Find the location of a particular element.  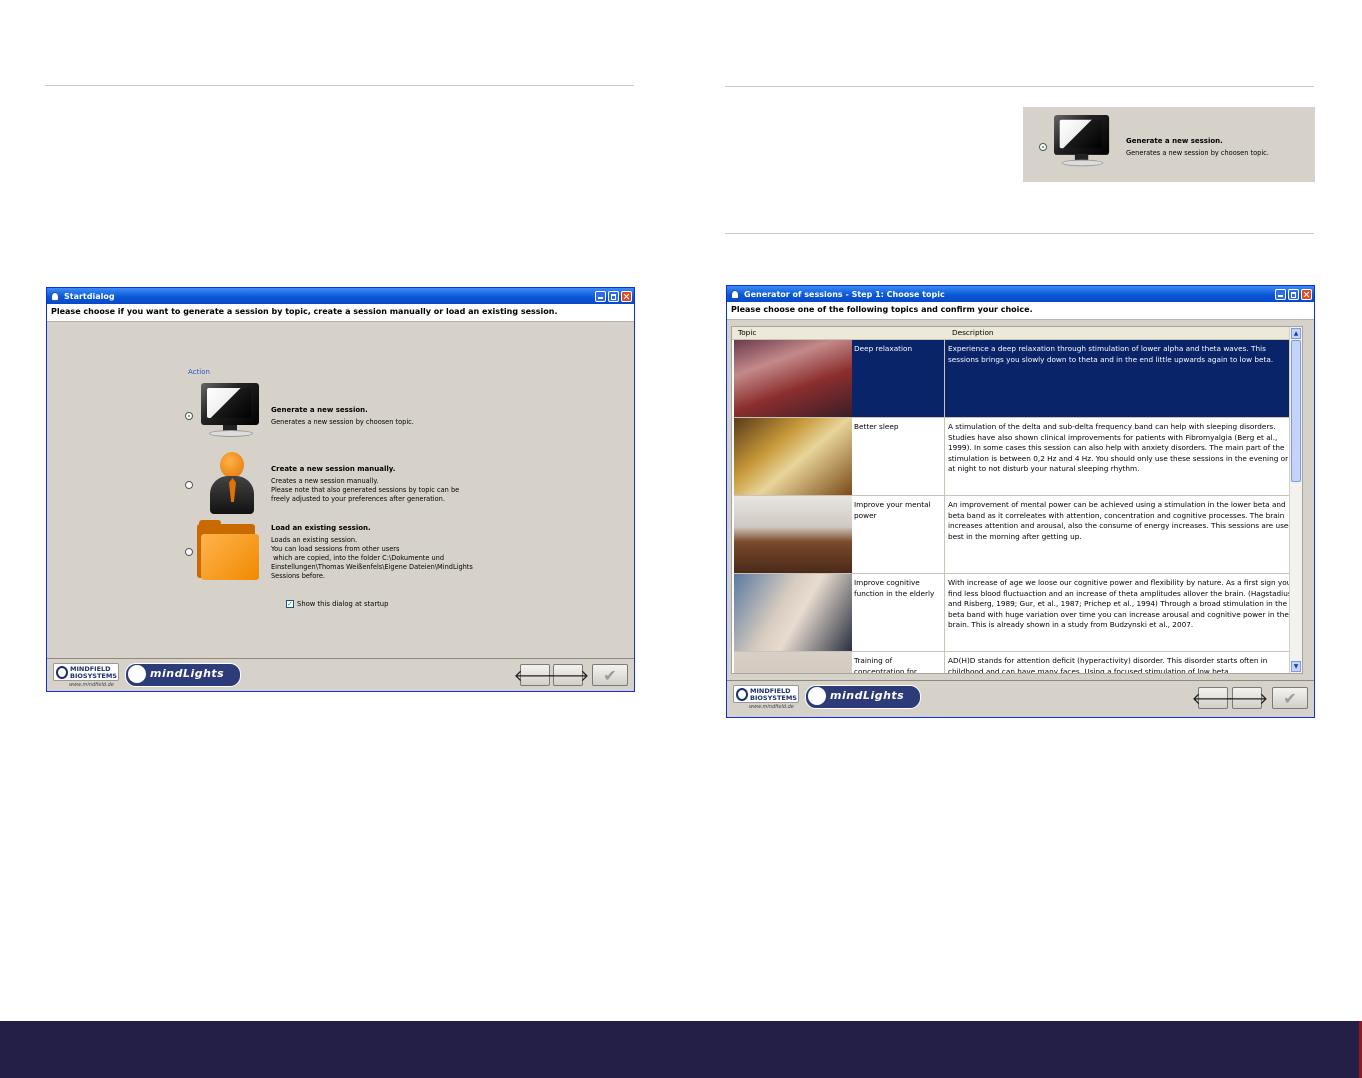

create-manual-radio is located at coordinates (189, 485).